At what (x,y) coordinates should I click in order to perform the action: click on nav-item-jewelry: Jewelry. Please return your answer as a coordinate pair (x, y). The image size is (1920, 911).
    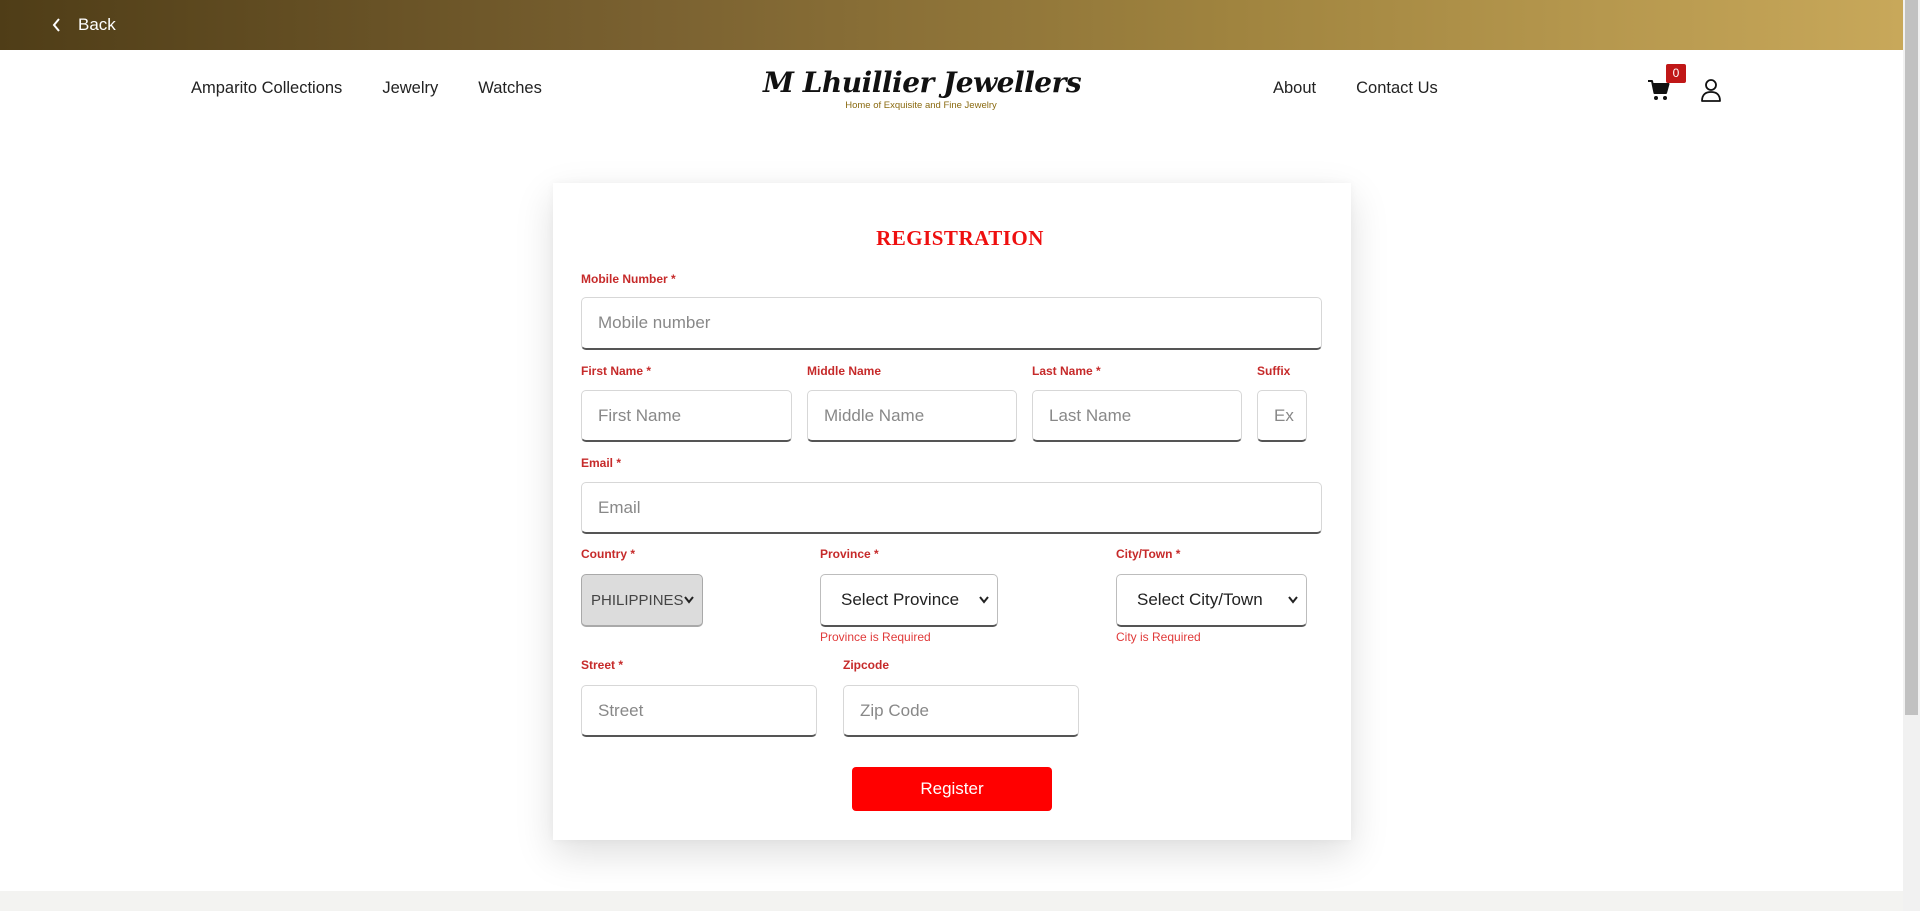
    Looking at the image, I should click on (410, 88).